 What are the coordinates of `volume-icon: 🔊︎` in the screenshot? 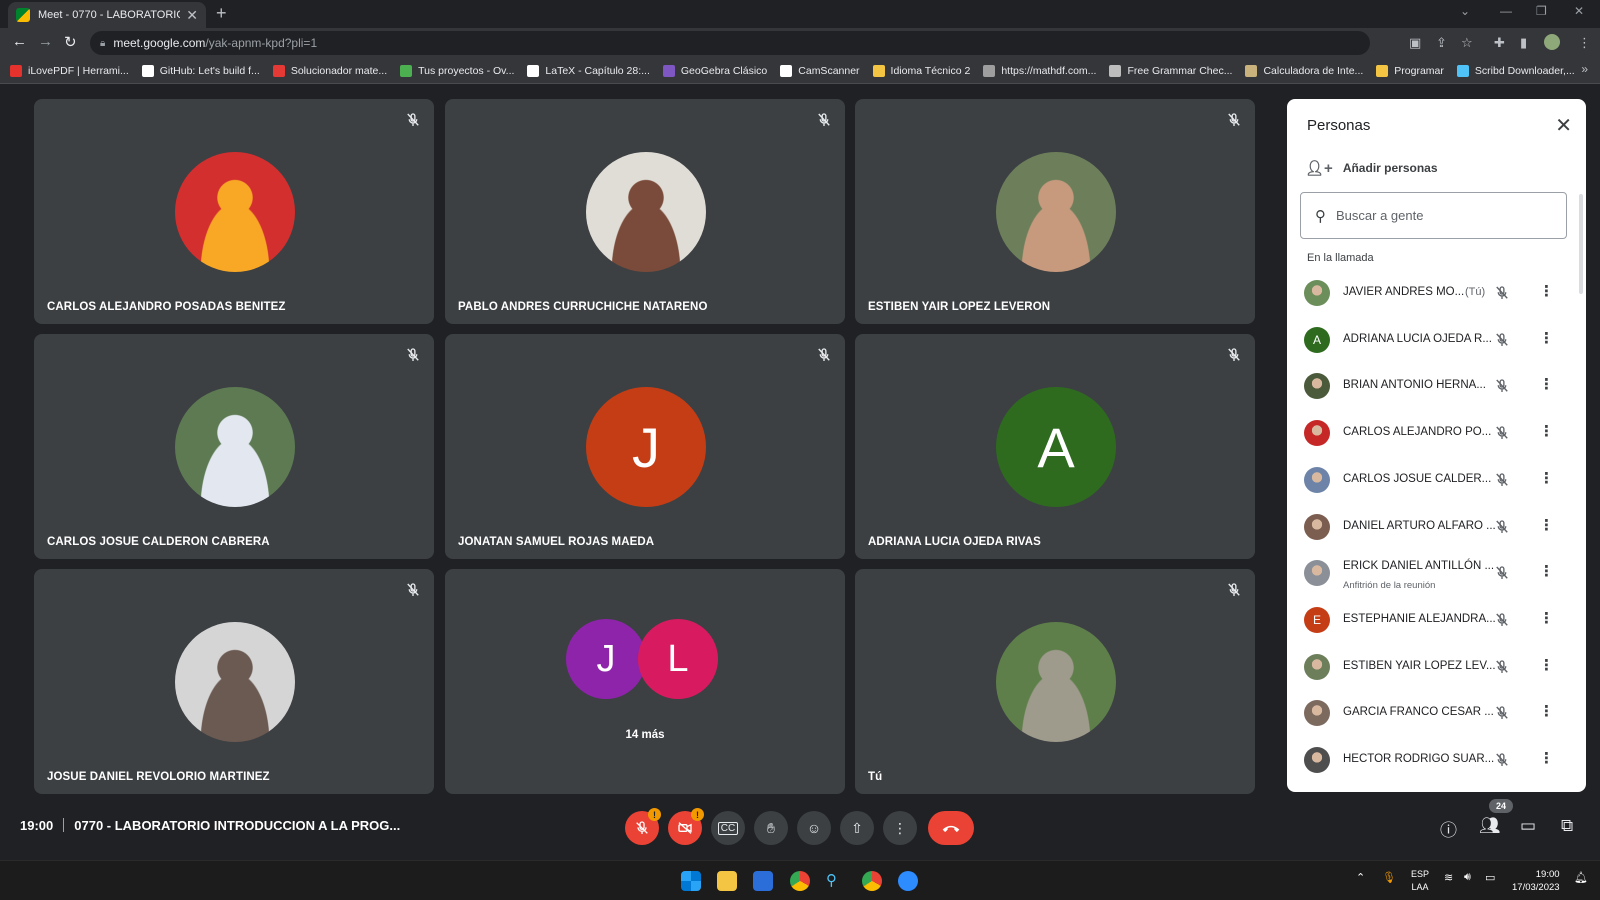 It's located at (1467, 877).